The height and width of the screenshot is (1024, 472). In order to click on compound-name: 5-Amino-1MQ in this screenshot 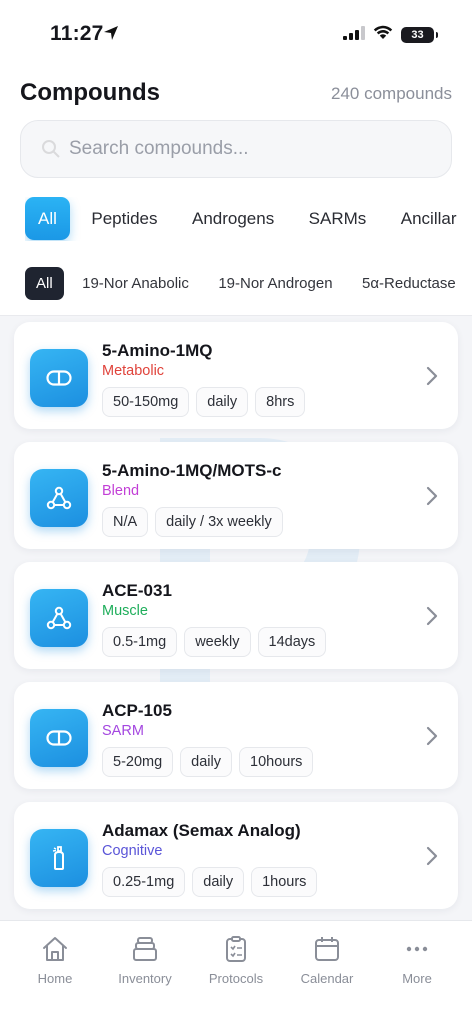, I will do `click(157, 350)`.